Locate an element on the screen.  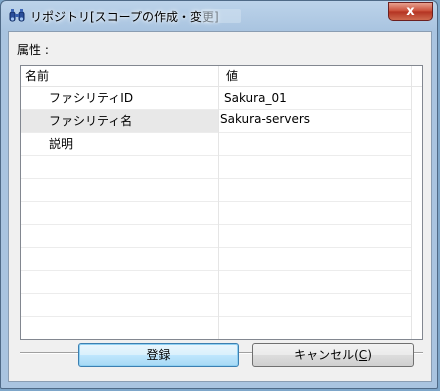
column-header-value: 値 is located at coordinates (232, 76).